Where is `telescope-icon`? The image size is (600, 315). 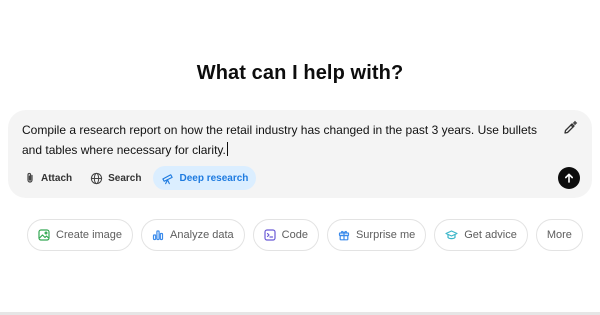 telescope-icon is located at coordinates (168, 178).